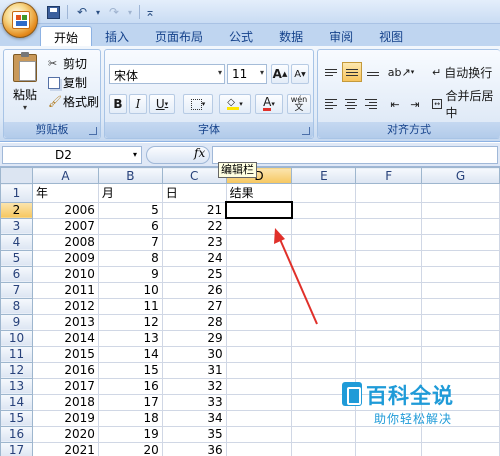  I want to click on cell-a: 2011, so click(65, 290).